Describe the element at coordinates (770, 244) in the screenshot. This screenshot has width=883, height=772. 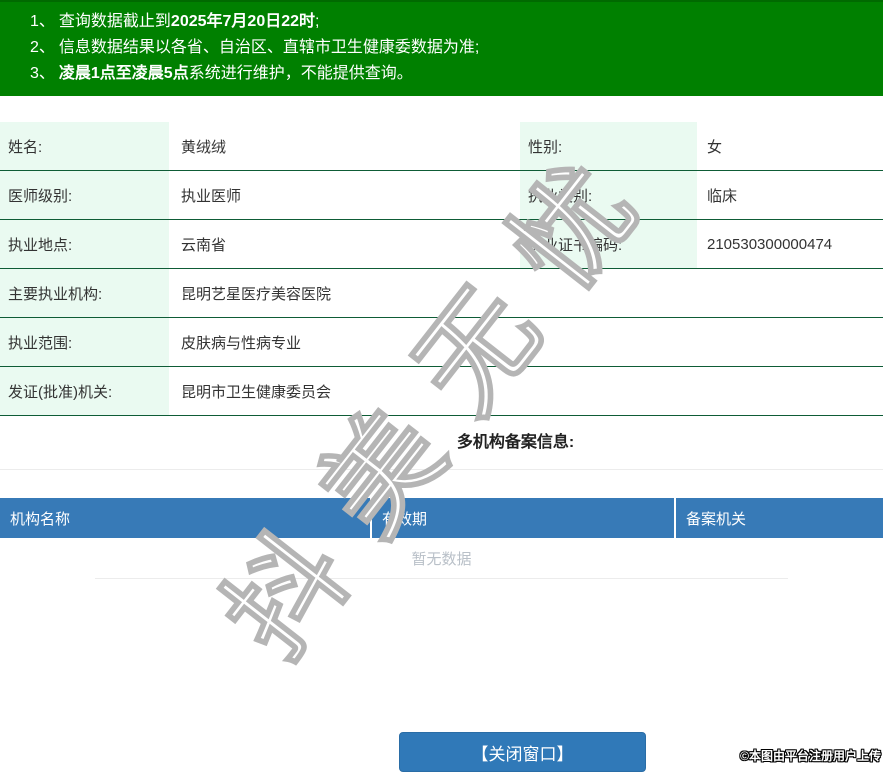
I see `field-value-certificate-number: 210530300000474` at that location.